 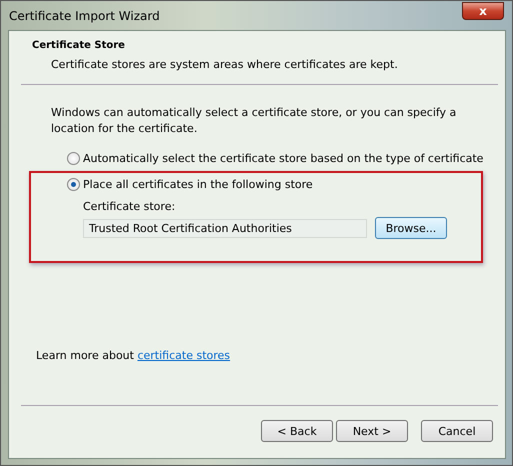 I want to click on certificate-stores-link: certificate stores, so click(x=183, y=355).